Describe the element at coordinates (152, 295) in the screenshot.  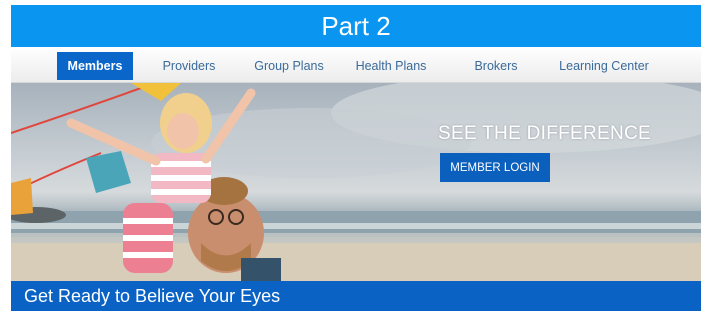
I see `tagline-text: Get Ready to Believe Your Eyes` at that location.